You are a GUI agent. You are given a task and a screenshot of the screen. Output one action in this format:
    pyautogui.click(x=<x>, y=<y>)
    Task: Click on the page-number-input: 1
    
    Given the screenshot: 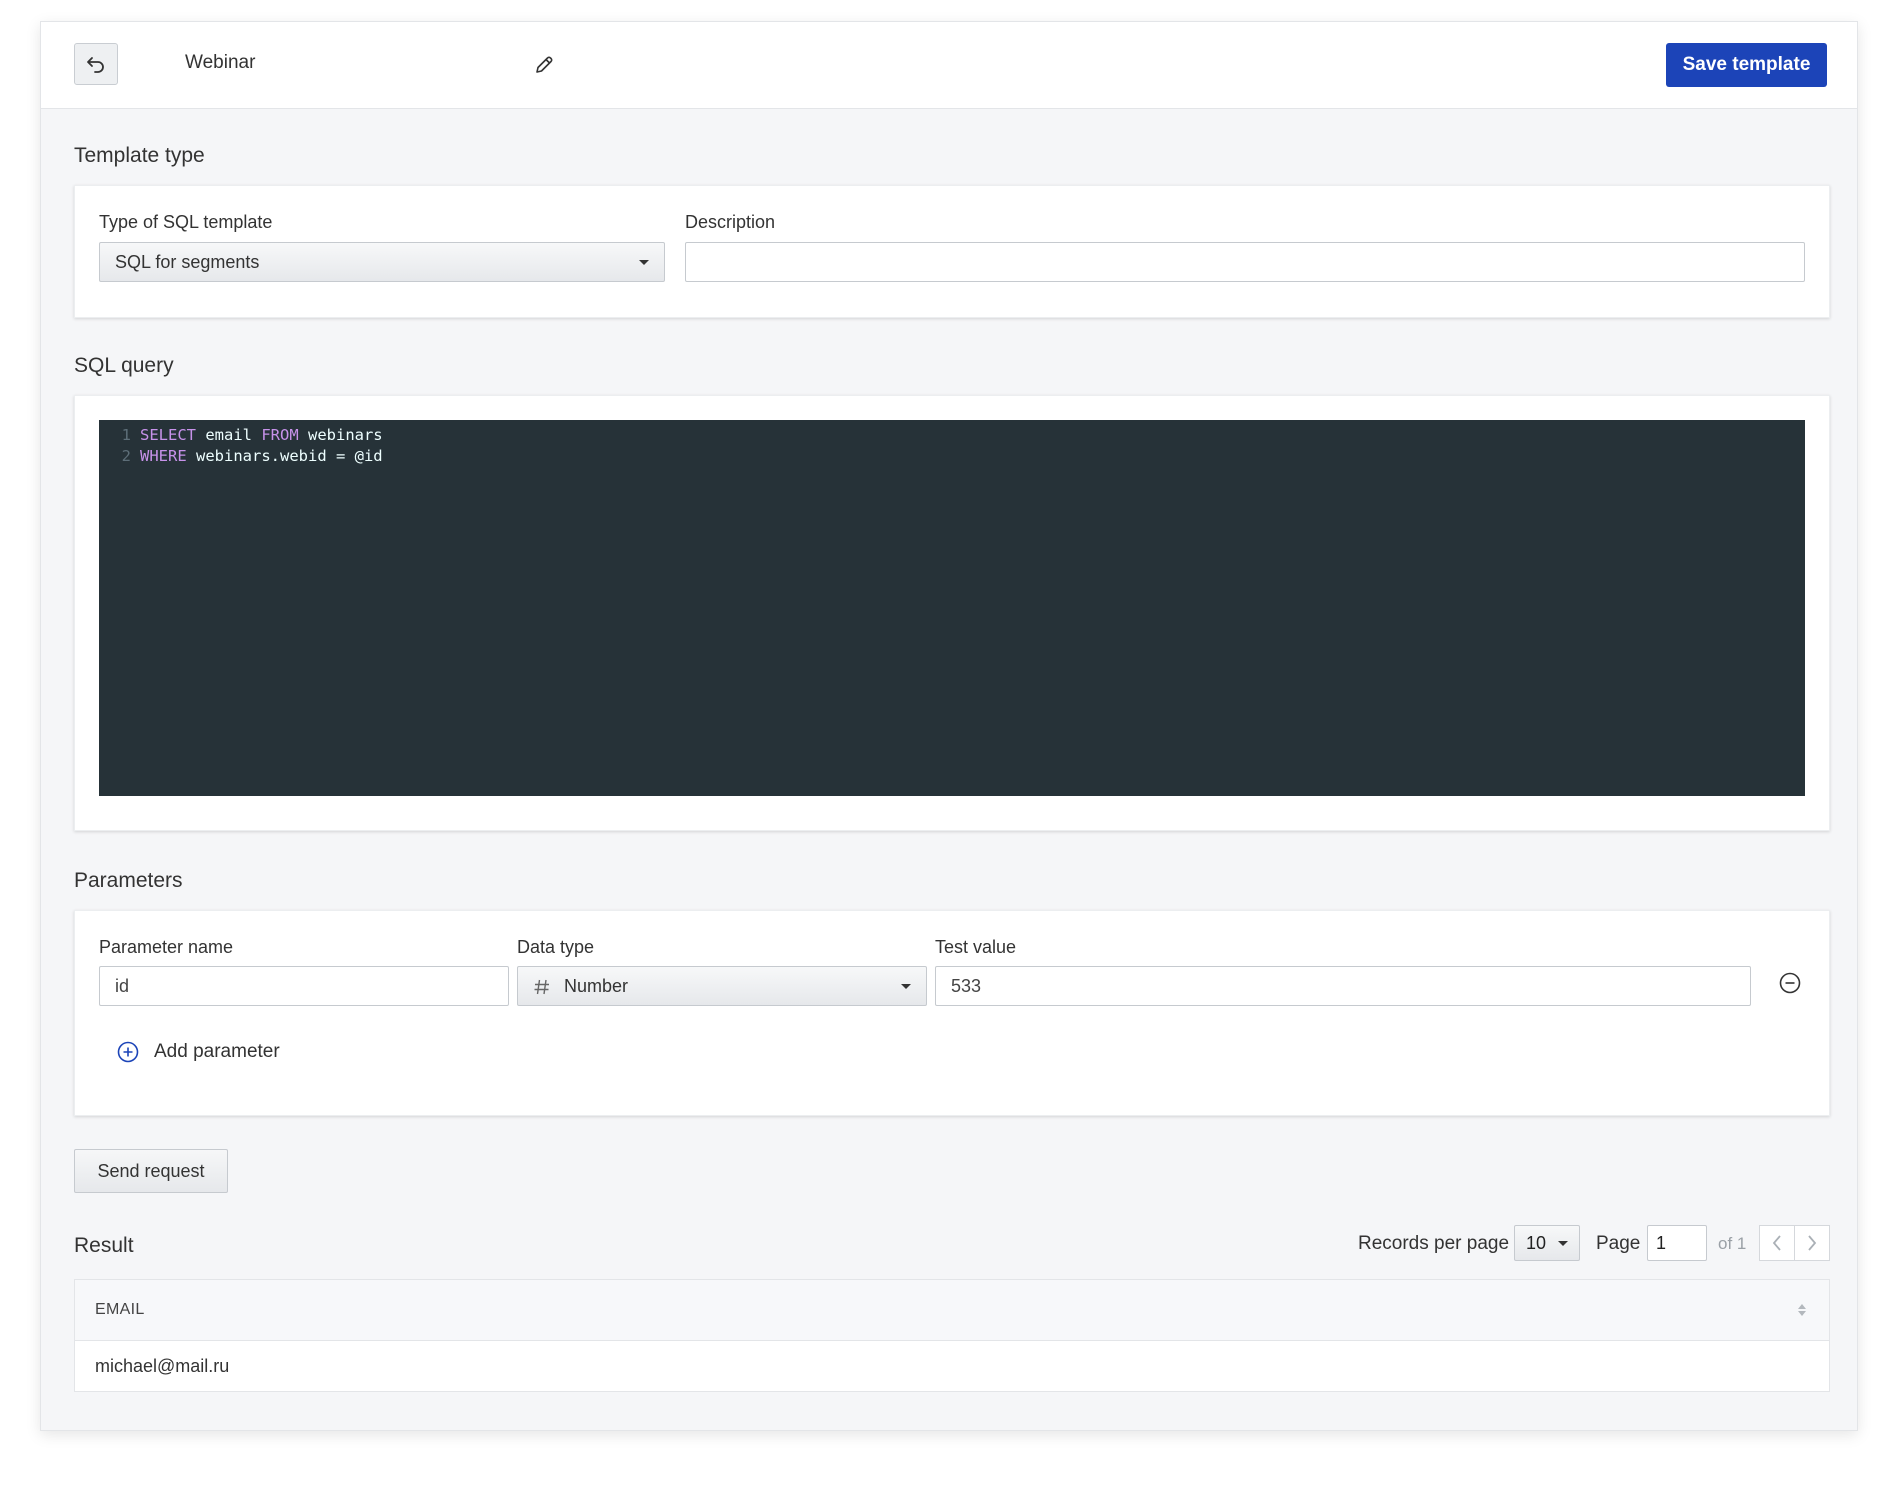 What is the action you would take?
    pyautogui.click(x=1677, y=1243)
    